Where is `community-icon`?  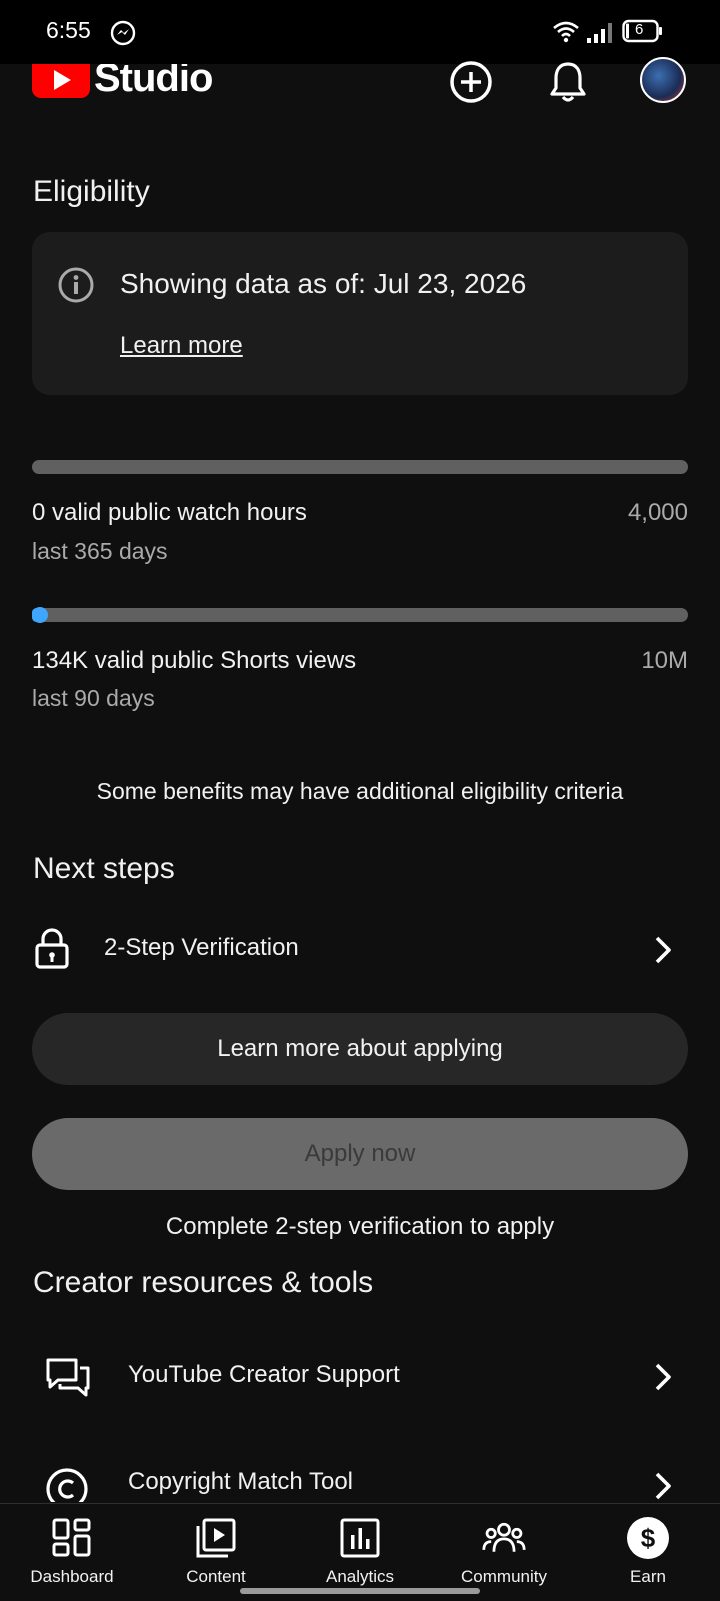
community-icon is located at coordinates (504, 1538).